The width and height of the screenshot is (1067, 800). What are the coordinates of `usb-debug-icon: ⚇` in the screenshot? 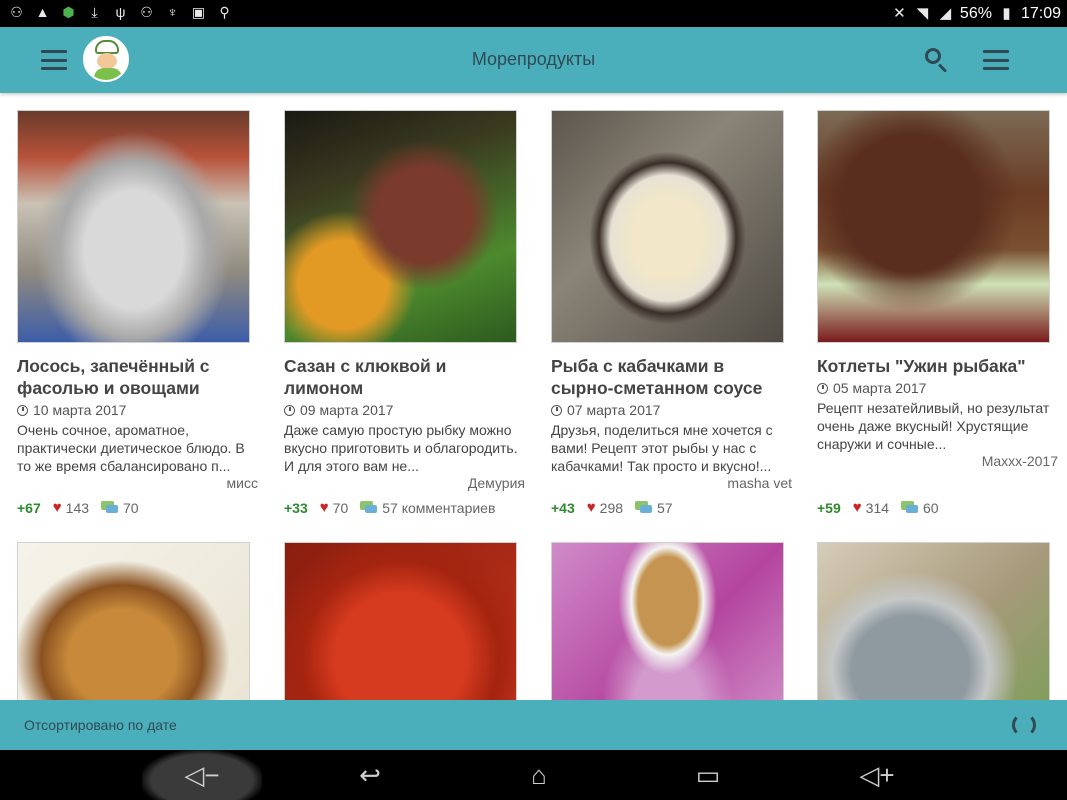 It's located at (16, 12).